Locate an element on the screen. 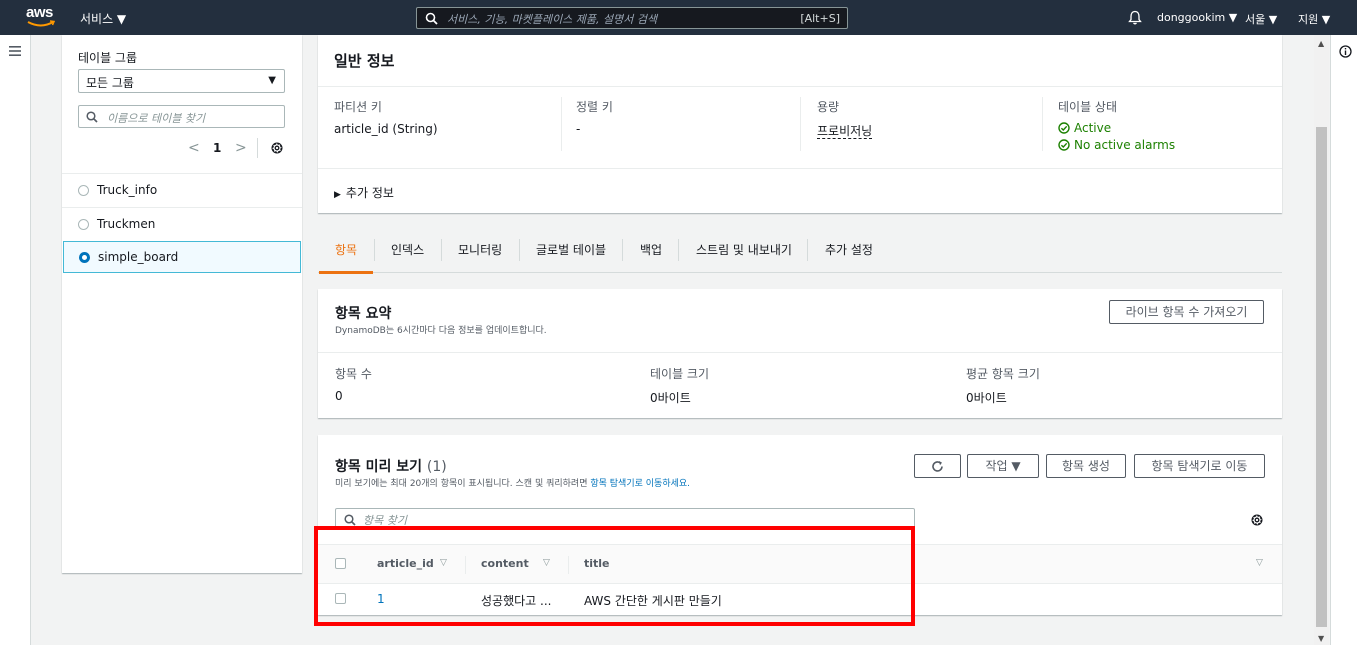 Image resolution: width=1357 pixels, height=645 pixels. tab-additional-settings: 추가 설정 is located at coordinates (849, 257).